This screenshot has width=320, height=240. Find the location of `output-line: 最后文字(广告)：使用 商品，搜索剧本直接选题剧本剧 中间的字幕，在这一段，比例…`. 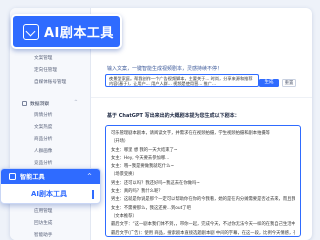

output-line: 最后文字(广告)：使用 商品，搜索剧本直接选题剧本剧 中间的字幕，在这一段，比例… is located at coordinates (203, 233).